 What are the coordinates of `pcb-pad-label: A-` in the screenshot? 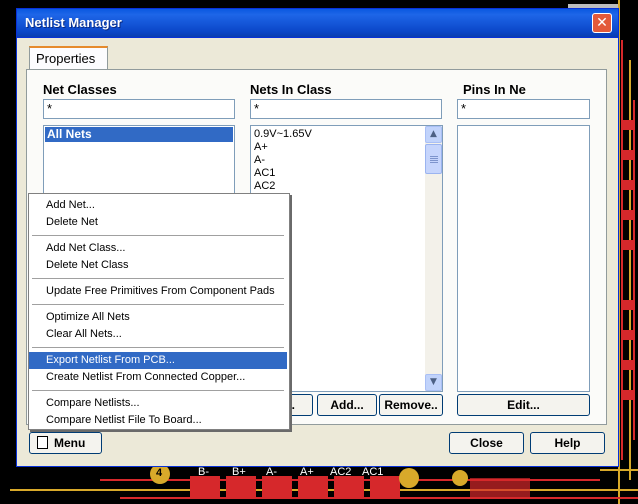 It's located at (271, 472).